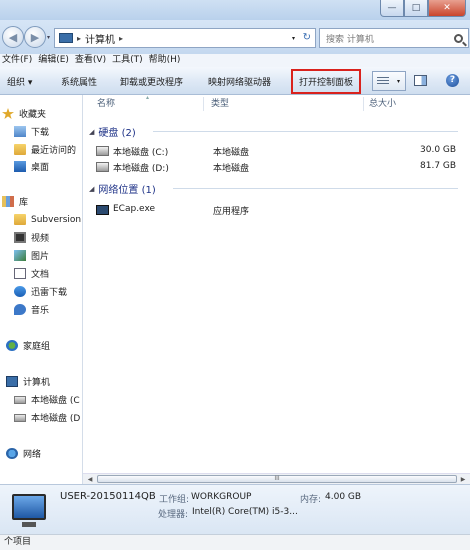 Image resolution: width=470 pixels, height=550 pixels. What do you see at coordinates (235, 60) in the screenshot?
I see `menu-bar: 文件(F) 编辑(E) 查看(V) 工具(T) 帮助(H)` at bounding box center [235, 60].